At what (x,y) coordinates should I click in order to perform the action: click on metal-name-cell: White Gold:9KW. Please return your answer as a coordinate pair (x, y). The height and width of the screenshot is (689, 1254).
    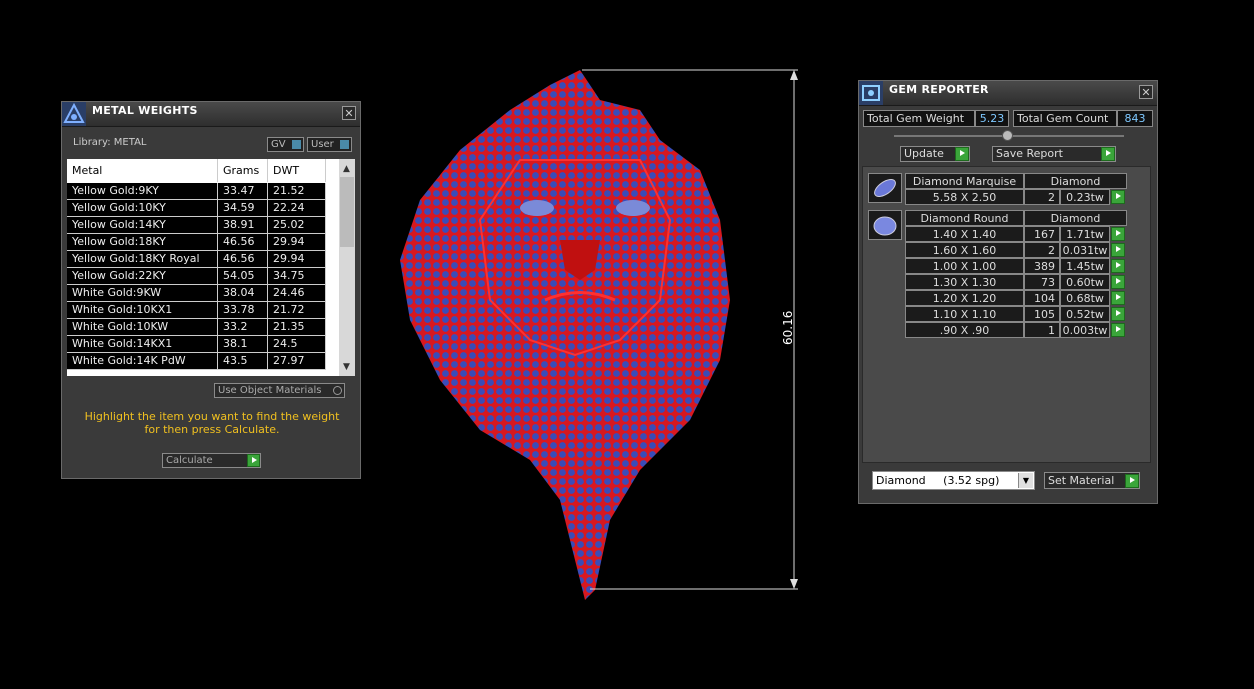
    Looking at the image, I should click on (142, 293).